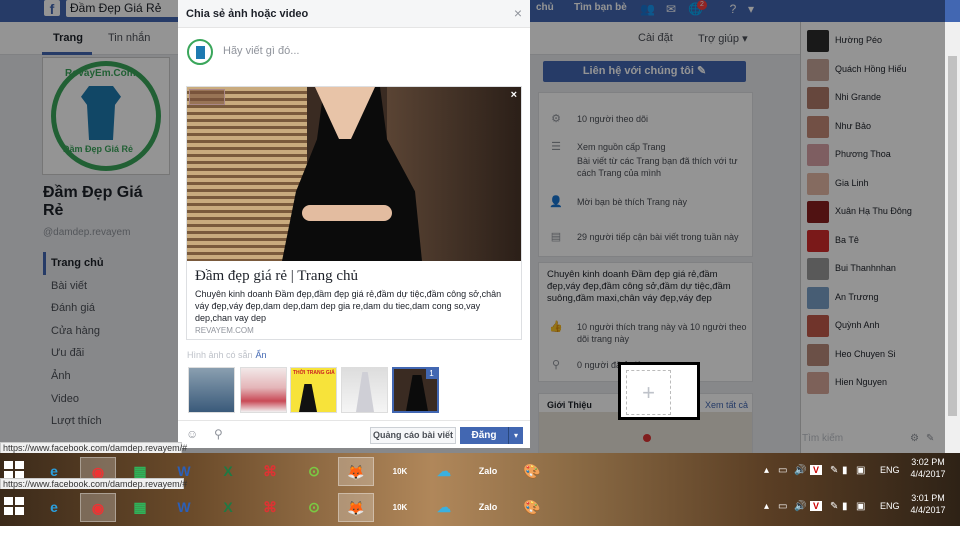  I want to click on link-domain: REVAYEM.COM, so click(224, 330).